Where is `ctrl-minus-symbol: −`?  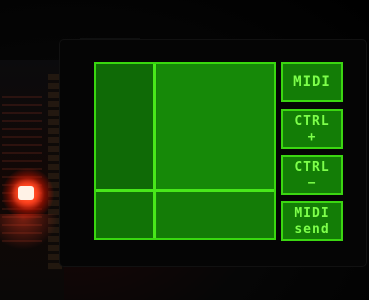
ctrl-minus-symbol: − is located at coordinates (312, 183).